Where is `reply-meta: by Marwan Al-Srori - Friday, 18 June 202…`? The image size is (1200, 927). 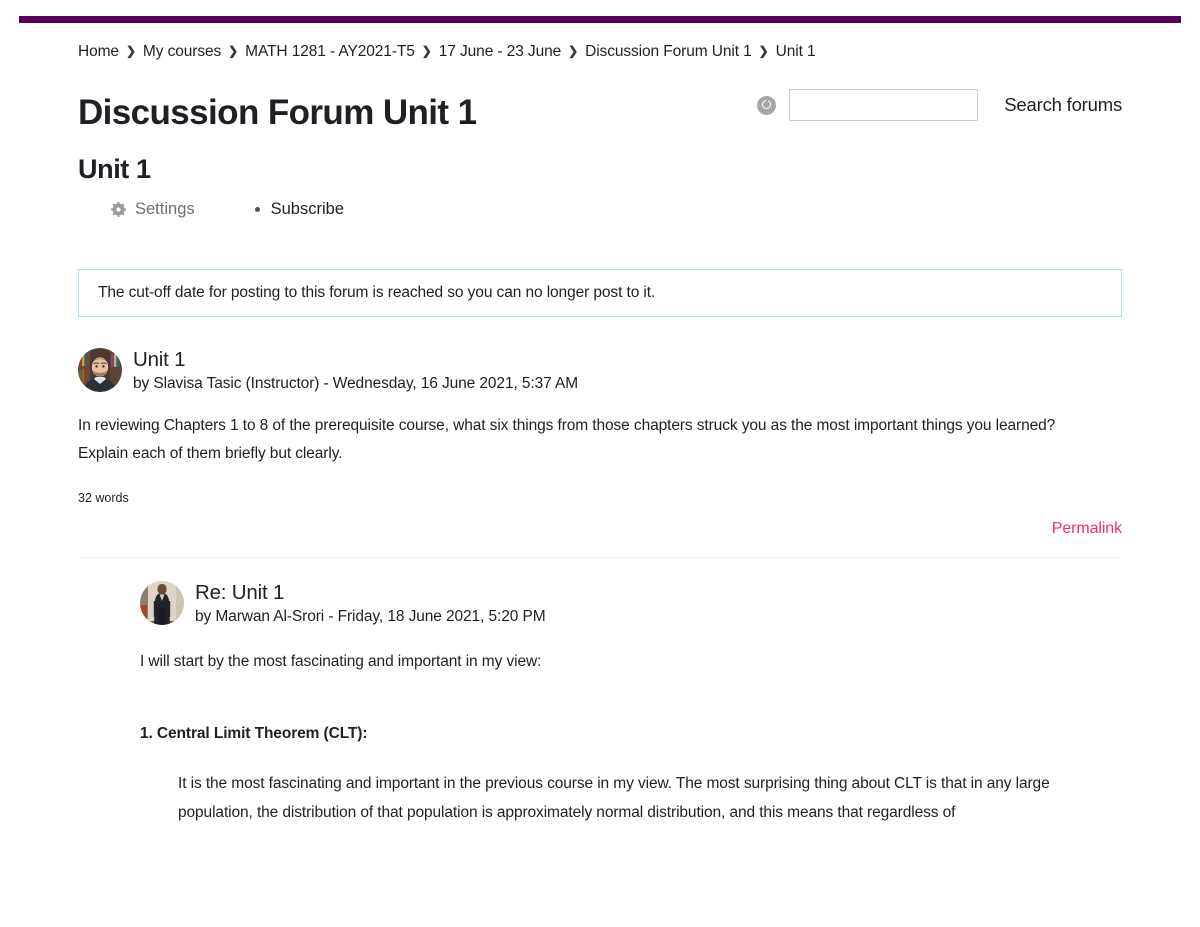 reply-meta: by Marwan Al-Srori - Friday, 18 June 202… is located at coordinates (370, 616).